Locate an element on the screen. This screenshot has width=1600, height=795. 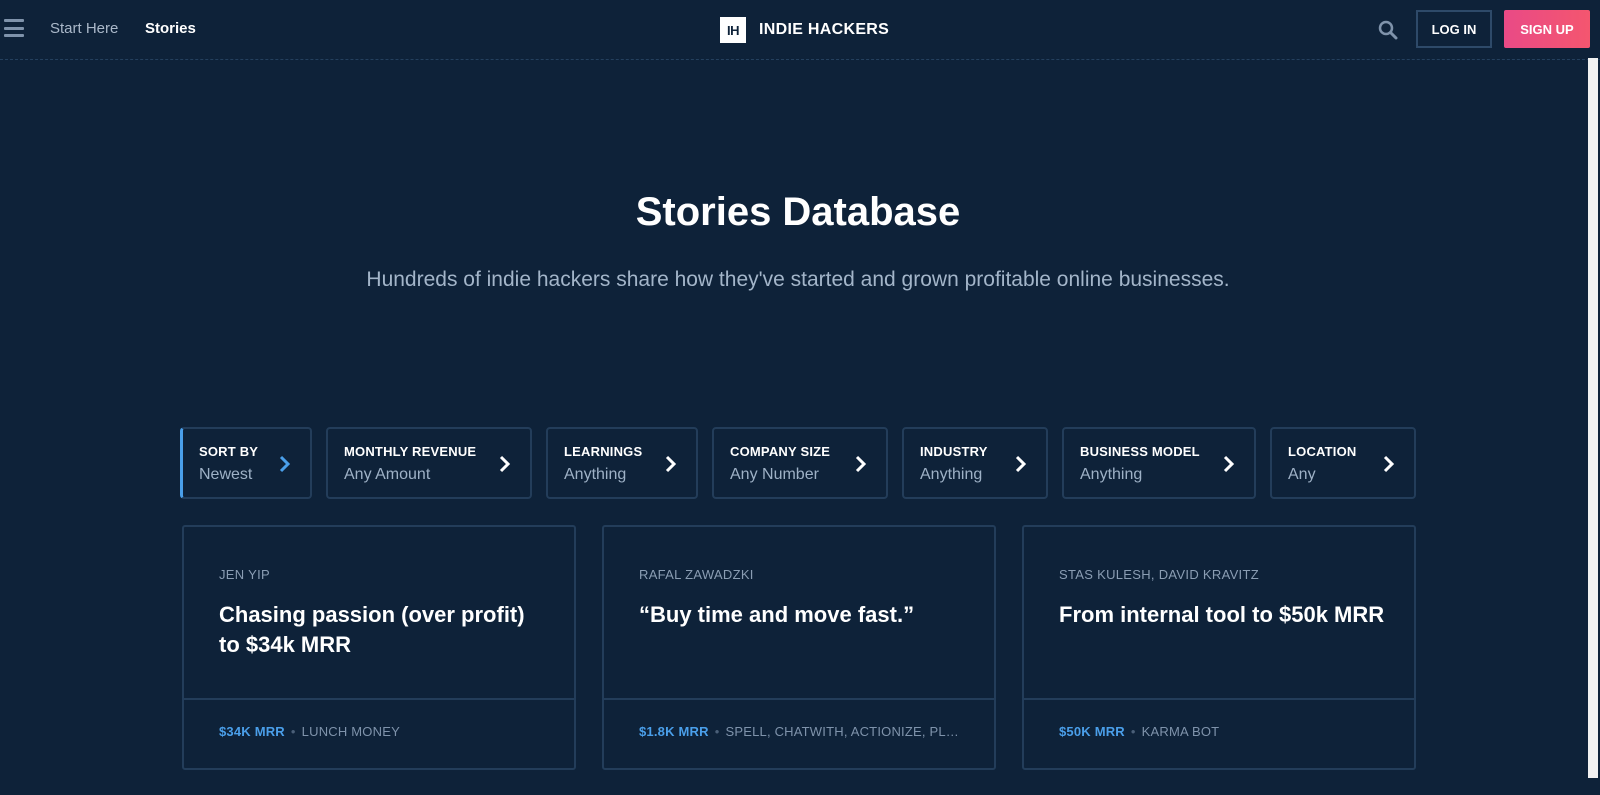
story-footer: $34K MRR • LUNCH MONEY is located at coordinates (379, 733).